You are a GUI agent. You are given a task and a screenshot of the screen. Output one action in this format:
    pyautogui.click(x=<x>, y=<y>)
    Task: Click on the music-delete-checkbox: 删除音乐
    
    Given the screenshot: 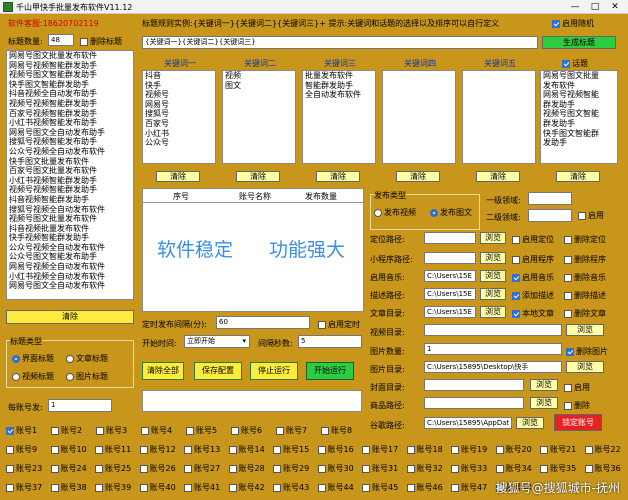 What is the action you would take?
    pyautogui.click(x=585, y=277)
    